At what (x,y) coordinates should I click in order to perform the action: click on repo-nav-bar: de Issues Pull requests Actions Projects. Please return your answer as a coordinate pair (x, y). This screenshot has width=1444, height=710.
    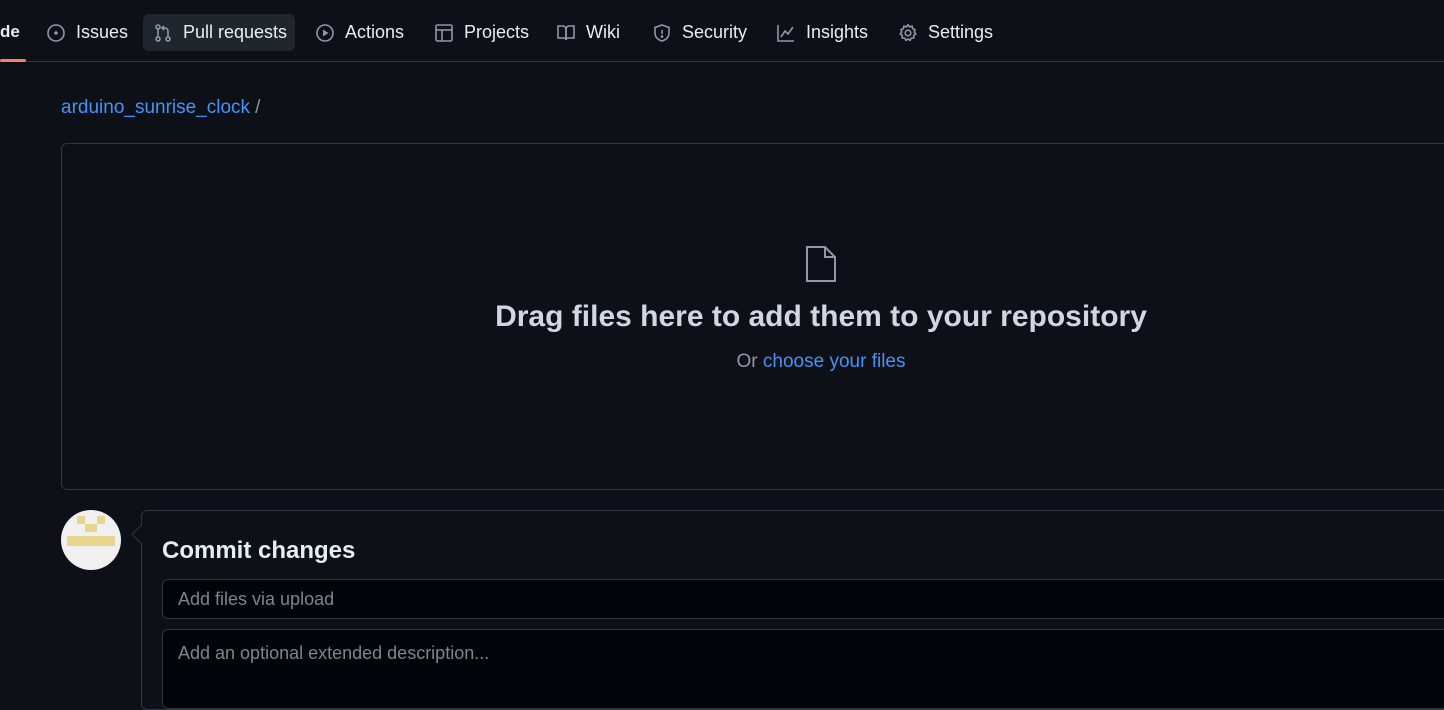
    Looking at the image, I should click on (722, 31).